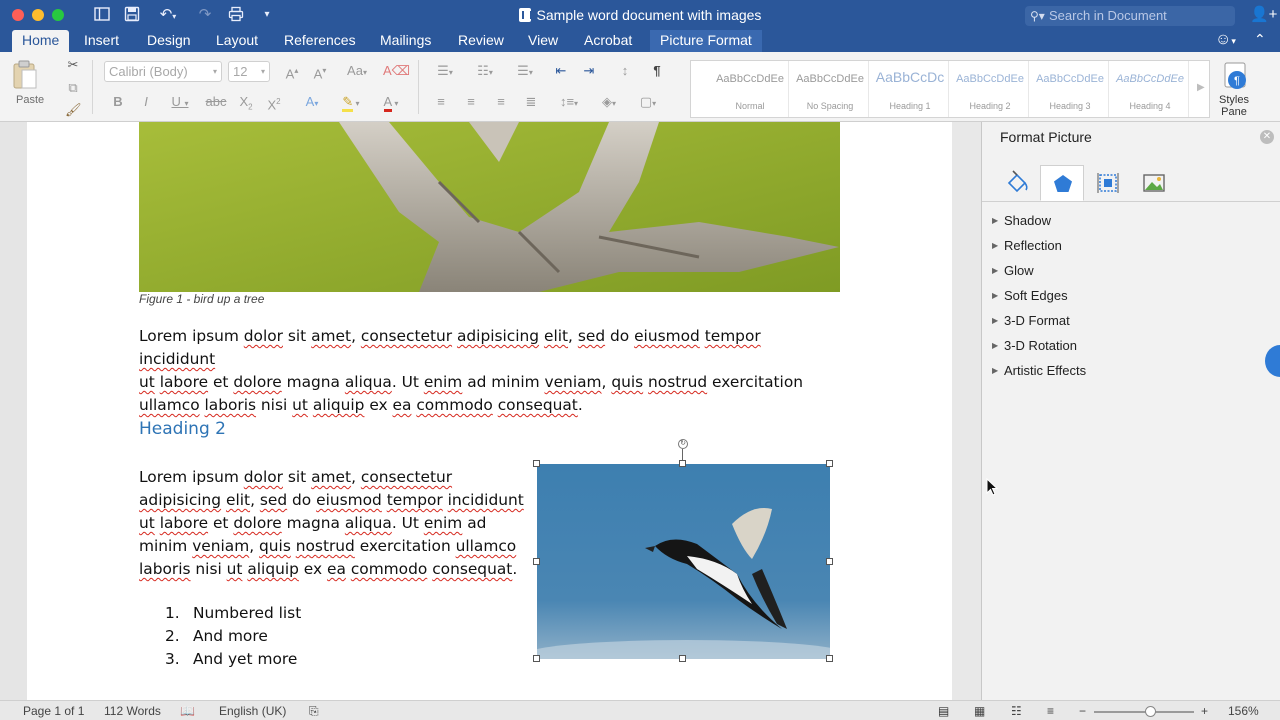  Describe the element at coordinates (1131, 320) in the screenshot. I see `section-3d-format: ▶ 3-D Format` at that location.